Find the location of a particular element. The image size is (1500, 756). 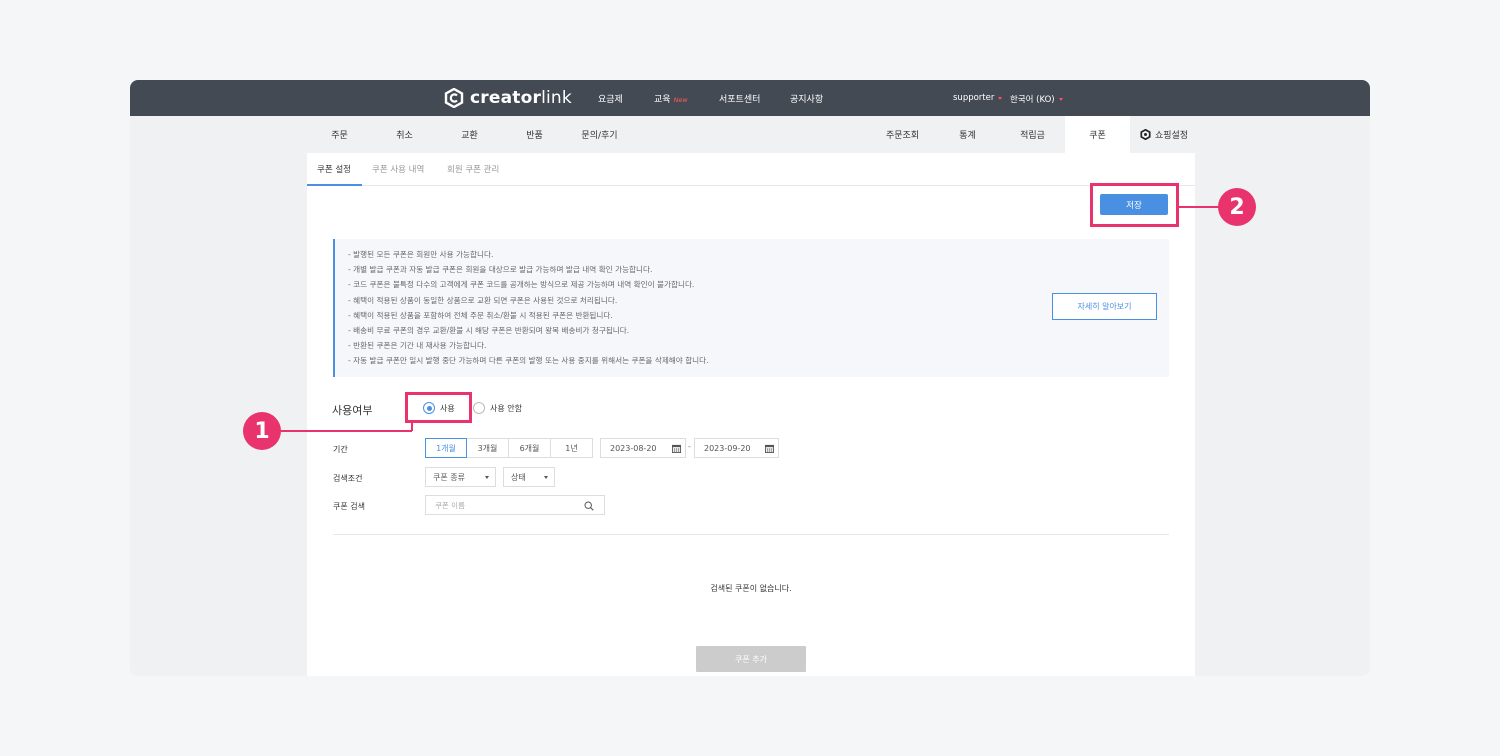

callout-badge-1: 1 is located at coordinates (262, 431).